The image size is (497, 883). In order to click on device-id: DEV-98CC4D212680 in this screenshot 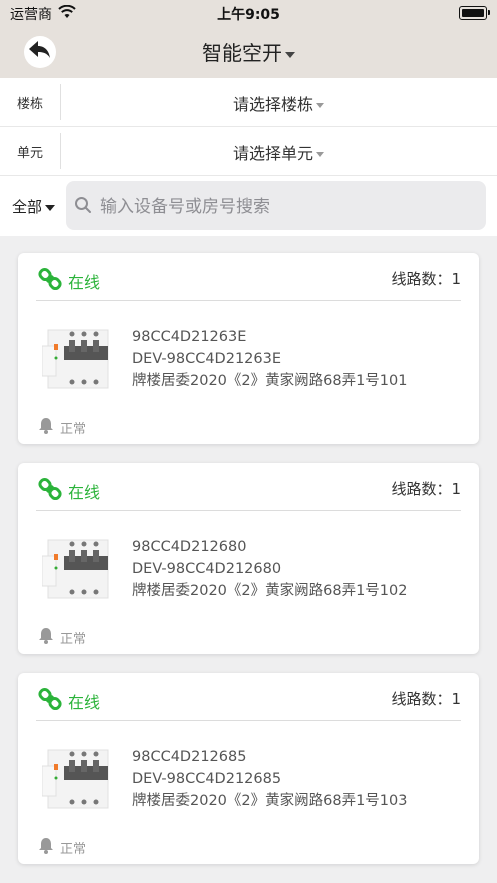, I will do `click(207, 569)`.